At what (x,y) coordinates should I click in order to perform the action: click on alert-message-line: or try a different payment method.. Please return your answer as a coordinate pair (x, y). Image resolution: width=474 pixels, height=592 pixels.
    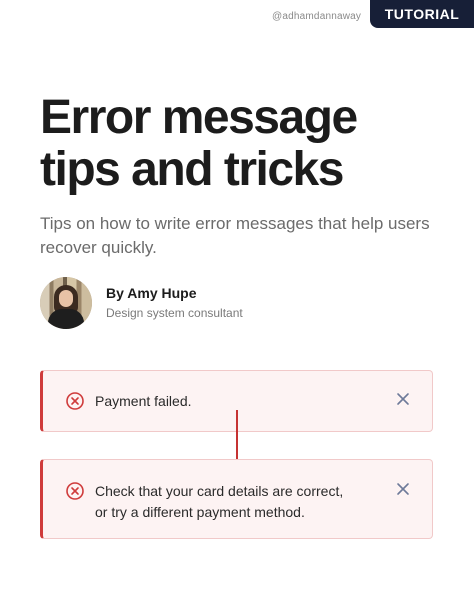
    Looking at the image, I should click on (200, 512).